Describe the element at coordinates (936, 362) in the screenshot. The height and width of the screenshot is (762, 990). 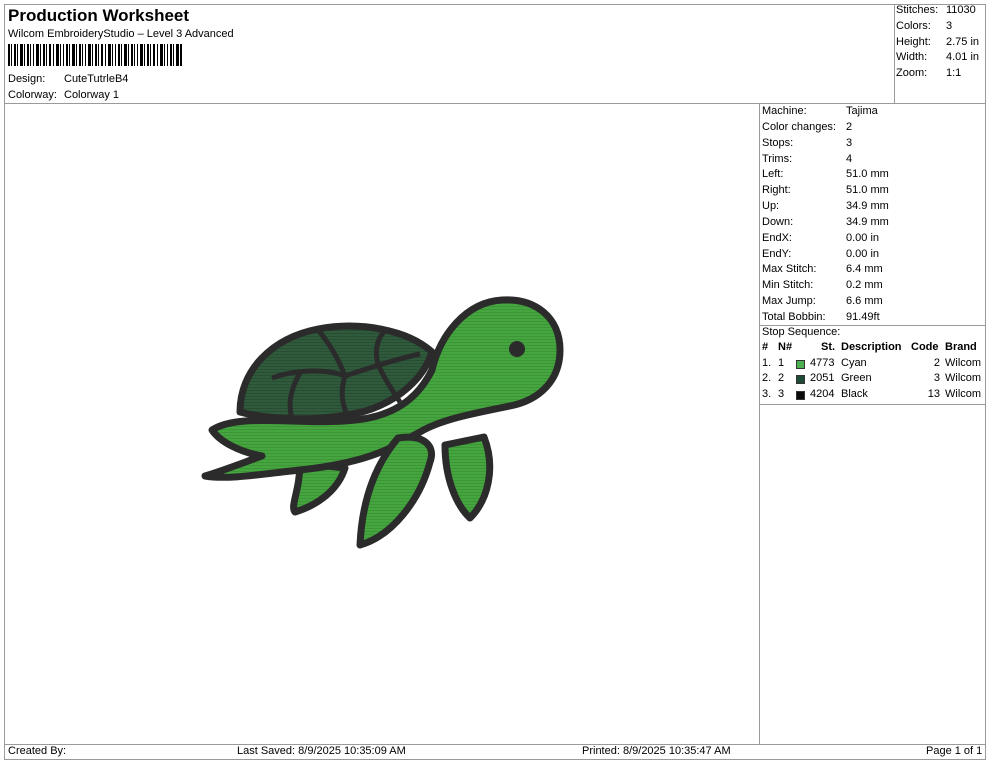
I see `row-code: 2` at that location.